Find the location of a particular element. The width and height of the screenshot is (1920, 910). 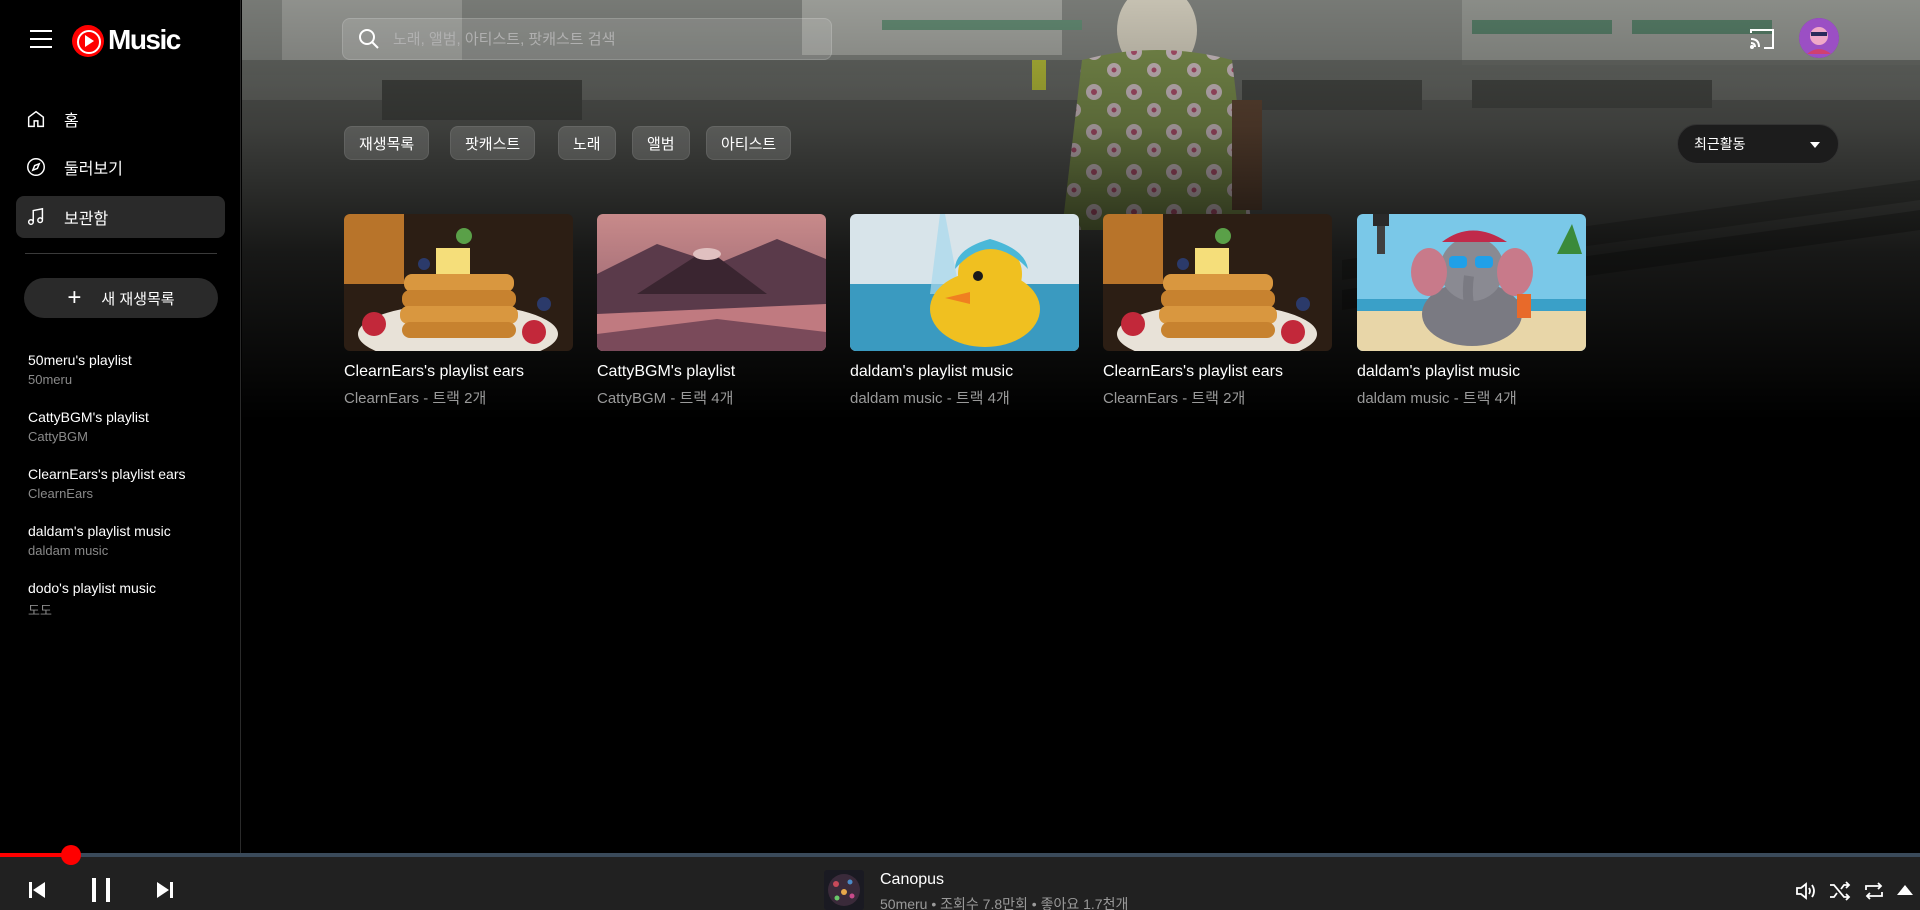

compass-icon is located at coordinates (36, 167).